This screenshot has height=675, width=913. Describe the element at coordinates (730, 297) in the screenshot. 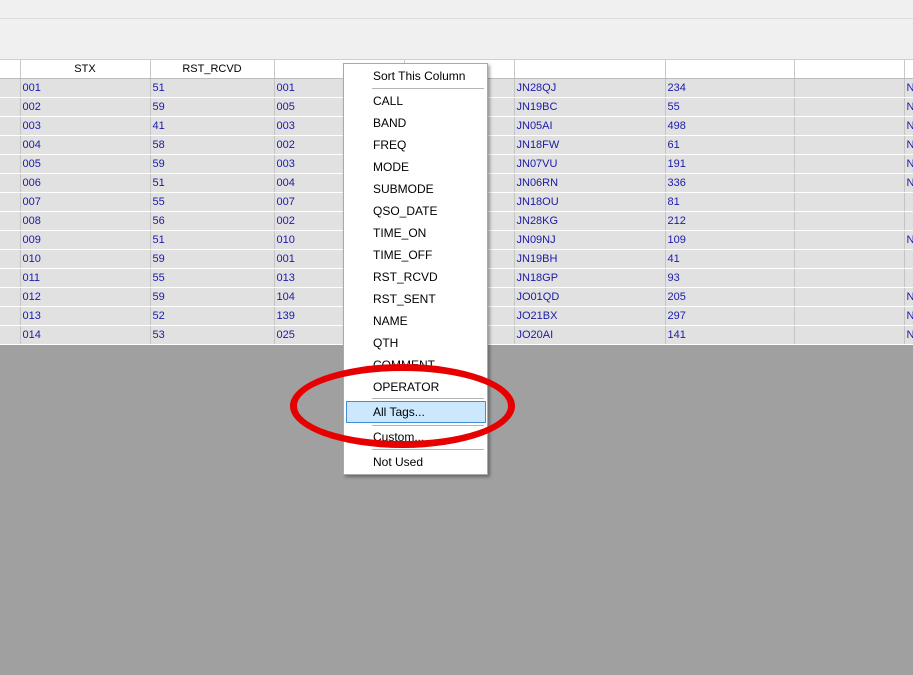

I see `table-cell: 205` at that location.